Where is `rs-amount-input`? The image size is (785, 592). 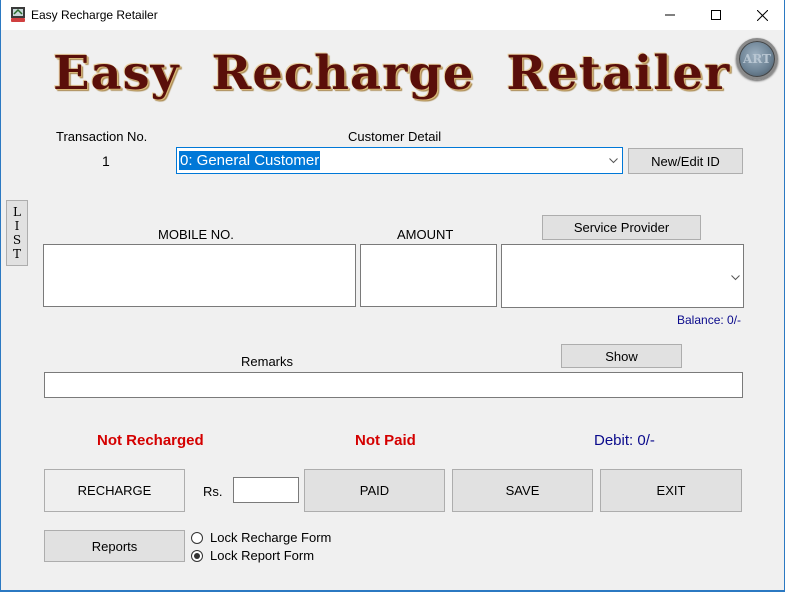
rs-amount-input is located at coordinates (266, 490).